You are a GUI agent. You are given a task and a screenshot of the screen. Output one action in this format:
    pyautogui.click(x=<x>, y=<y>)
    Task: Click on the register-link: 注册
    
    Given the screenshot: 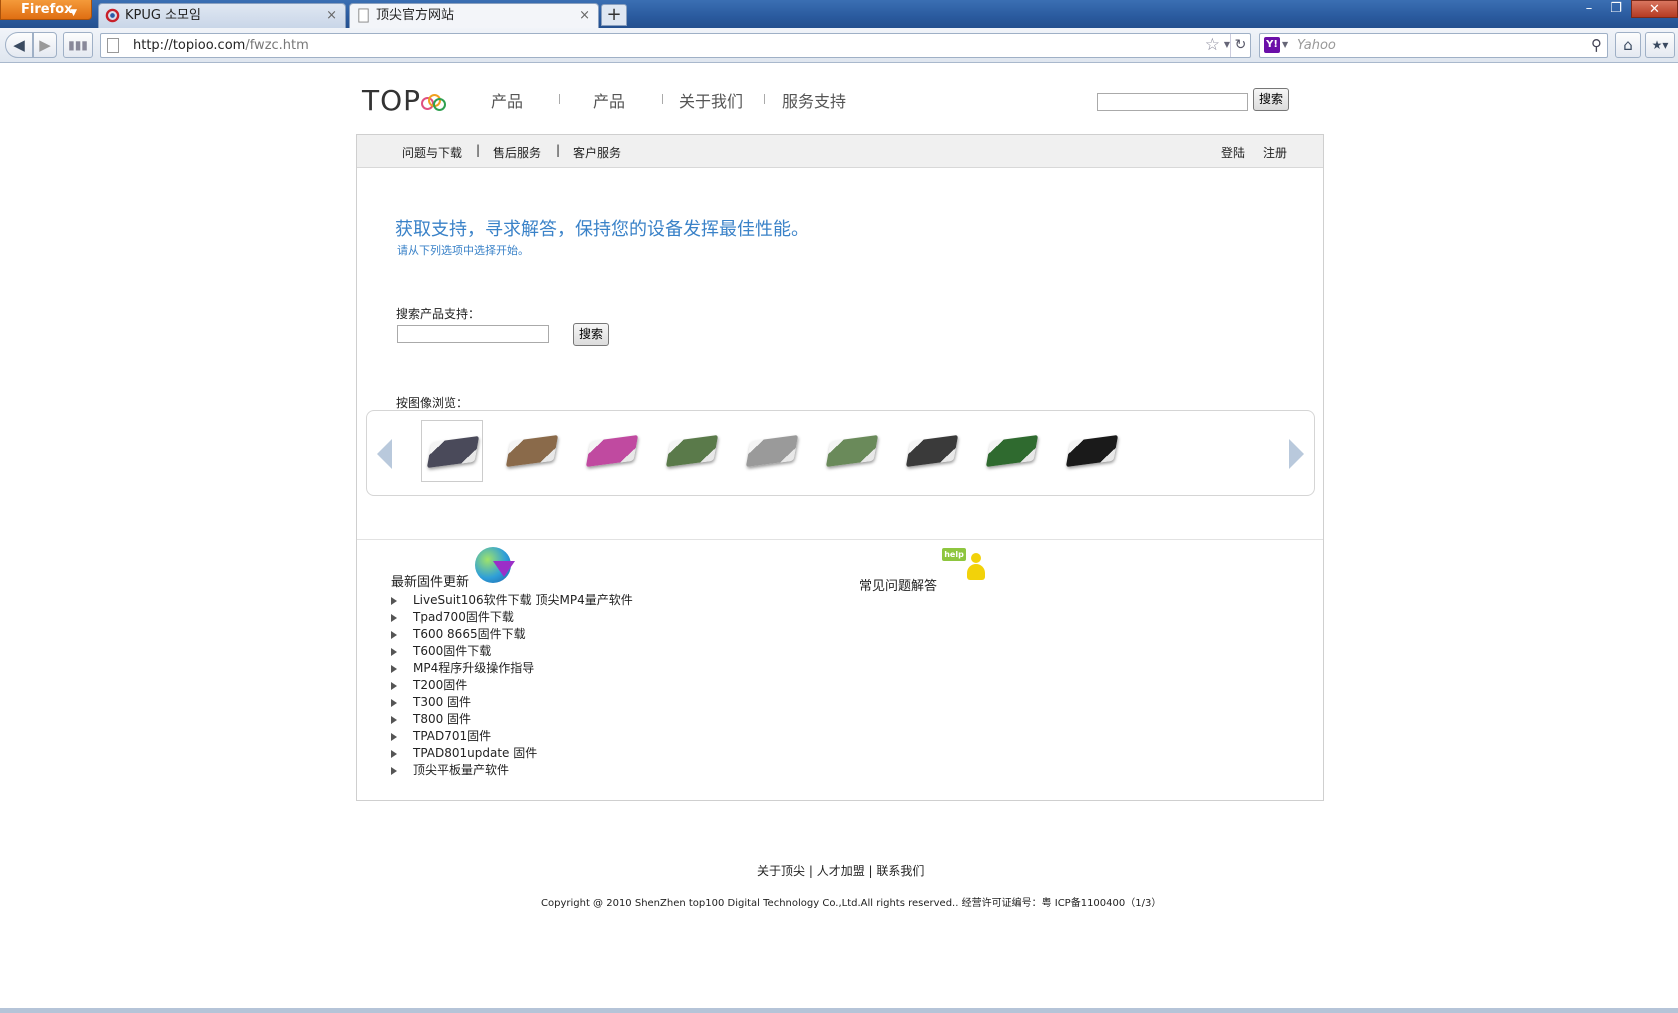 What is the action you would take?
    pyautogui.click(x=1275, y=152)
    